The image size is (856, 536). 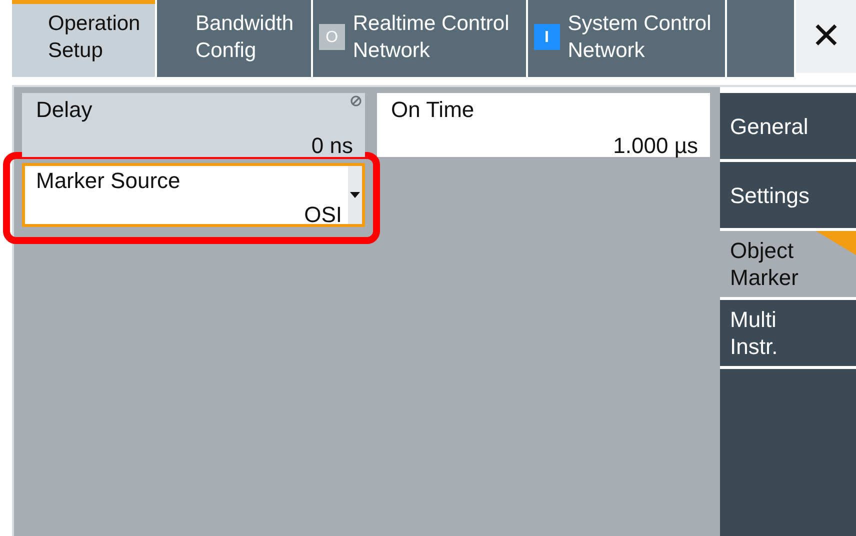 What do you see at coordinates (826, 36) in the screenshot?
I see `close-button: ✕` at bounding box center [826, 36].